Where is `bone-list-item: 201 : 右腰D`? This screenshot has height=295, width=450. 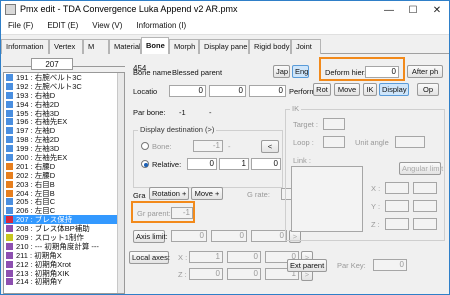
bone-list-item: 201 : 右腰D is located at coordinates (64, 166).